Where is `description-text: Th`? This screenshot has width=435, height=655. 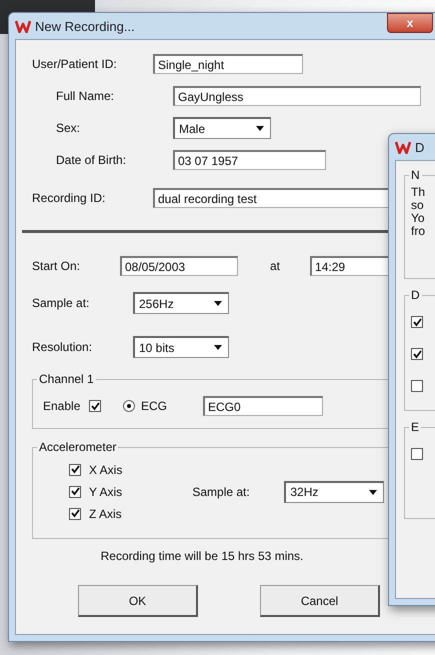
description-text: Th is located at coordinates (418, 192).